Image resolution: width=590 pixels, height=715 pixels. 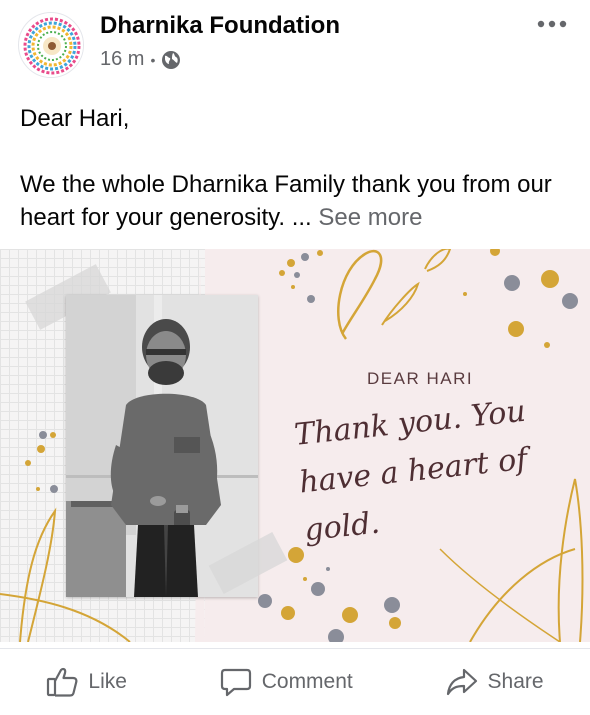 What do you see at coordinates (86, 682) in the screenshot?
I see `like-button: Like` at bounding box center [86, 682].